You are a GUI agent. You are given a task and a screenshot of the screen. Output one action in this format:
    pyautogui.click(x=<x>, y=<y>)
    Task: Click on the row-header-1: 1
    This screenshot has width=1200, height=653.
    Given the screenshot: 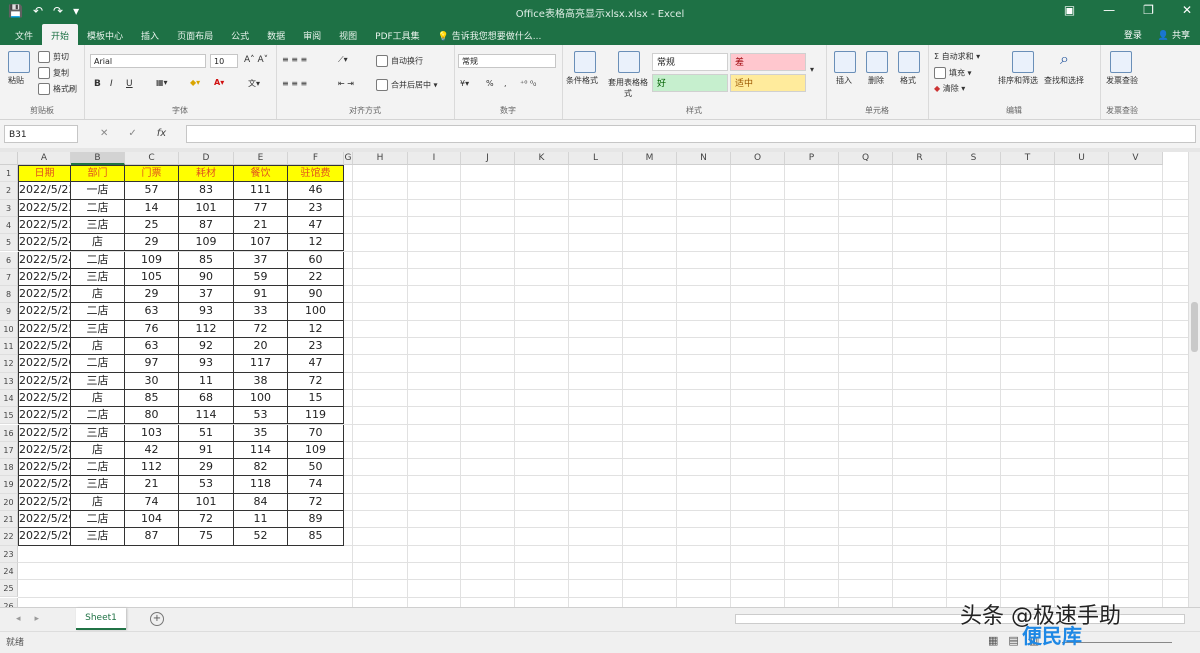 What is the action you would take?
    pyautogui.click(x=9, y=174)
    